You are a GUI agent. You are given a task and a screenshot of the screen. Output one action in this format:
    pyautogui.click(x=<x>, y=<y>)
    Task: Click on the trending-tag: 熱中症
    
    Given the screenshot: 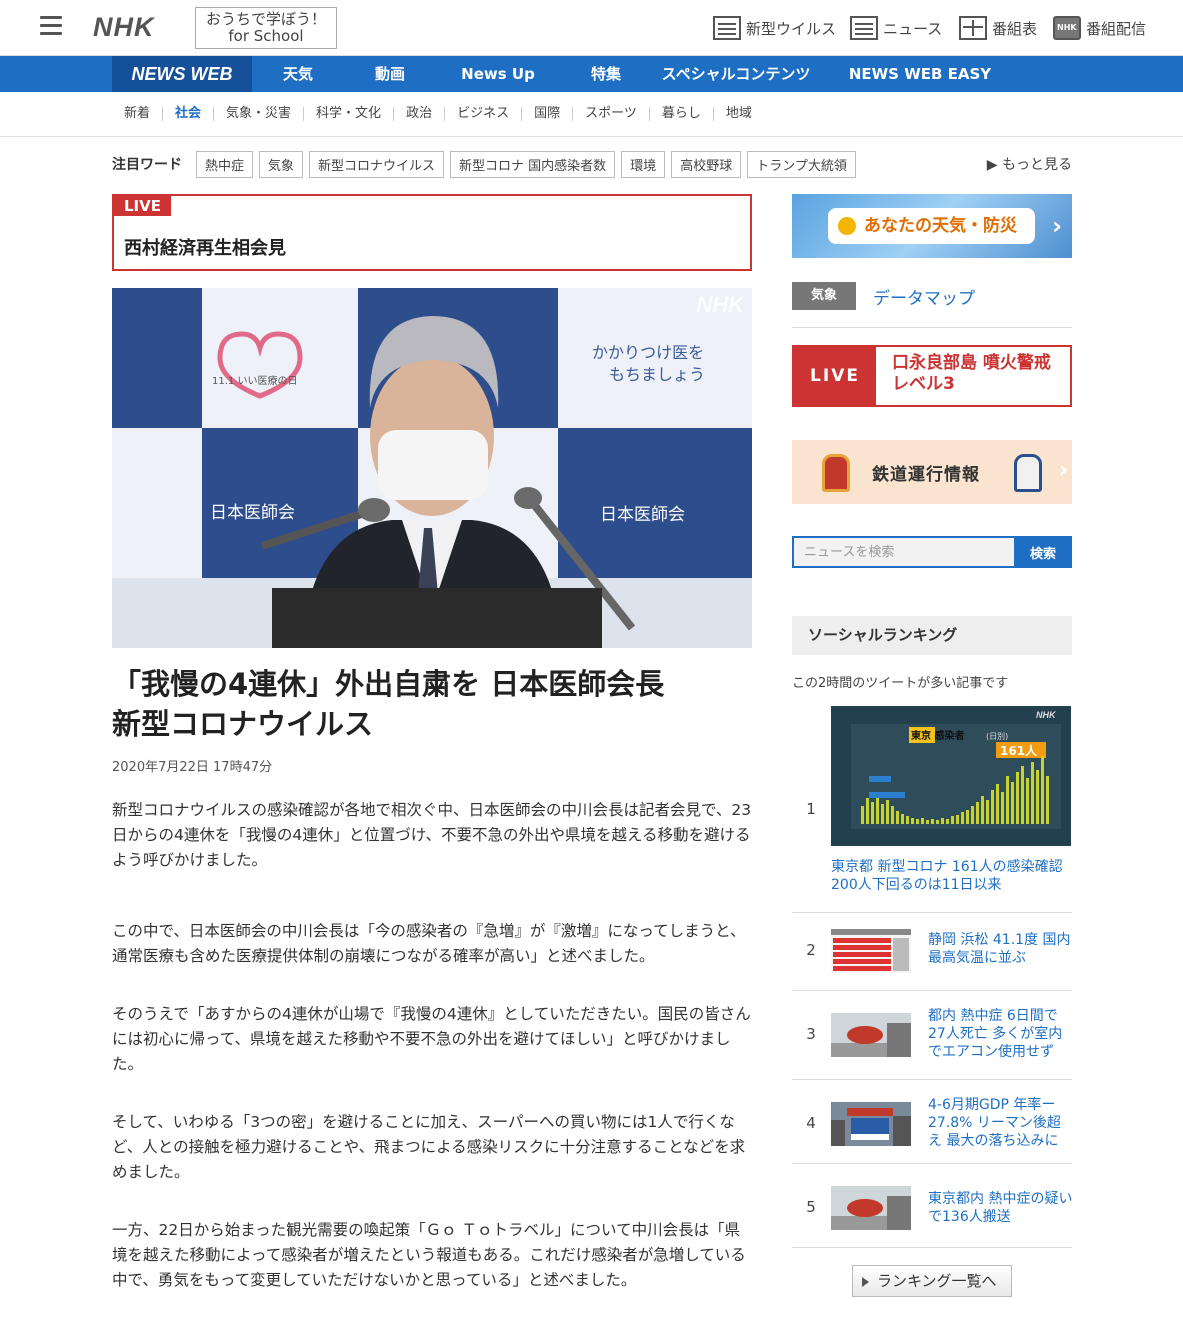 What is the action you would take?
    pyautogui.click(x=225, y=164)
    